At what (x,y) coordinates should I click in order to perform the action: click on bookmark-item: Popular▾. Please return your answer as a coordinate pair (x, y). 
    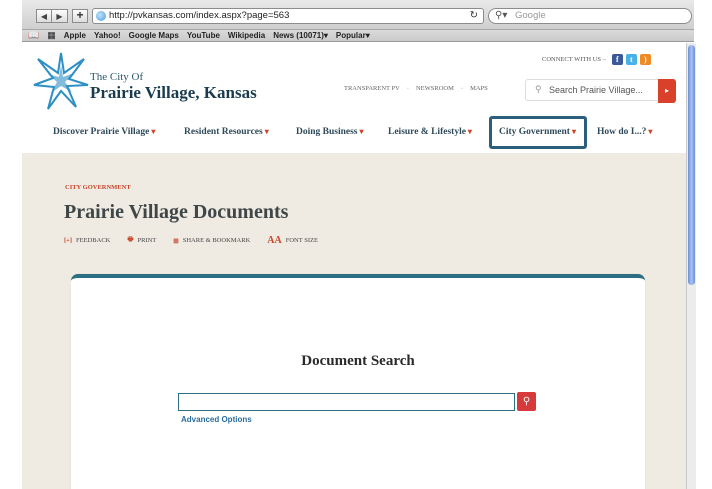
    Looking at the image, I should click on (353, 35).